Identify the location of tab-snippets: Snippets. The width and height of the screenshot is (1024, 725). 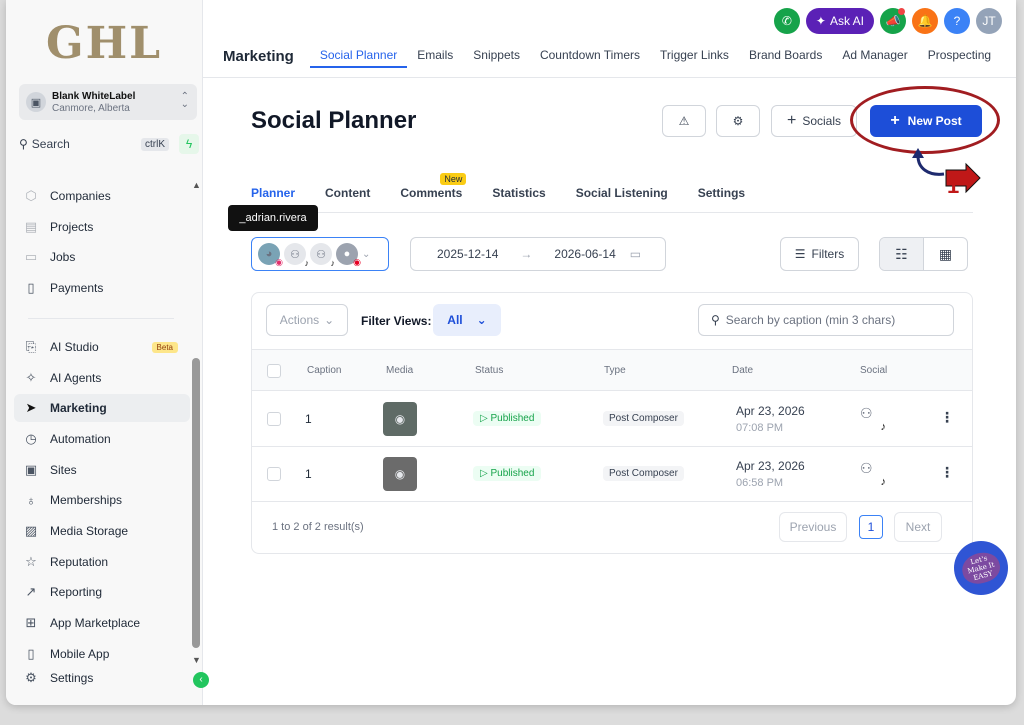
(496, 56).